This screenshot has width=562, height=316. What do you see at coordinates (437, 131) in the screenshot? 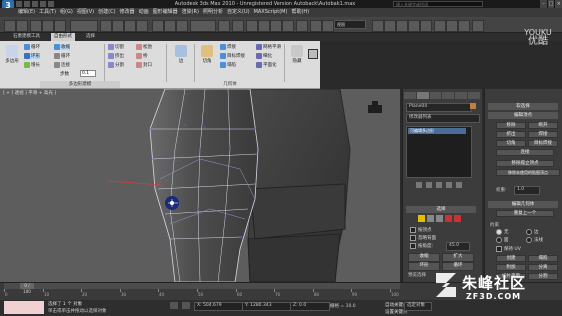
I see `stack-item-editable-poly: 可编辑多边形` at bounding box center [437, 131].